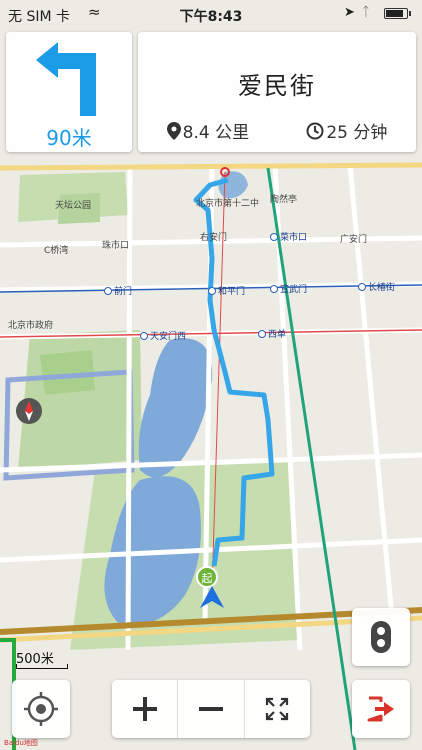 The width and height of the screenshot is (422, 750). What do you see at coordinates (66, 79) in the screenshot?
I see `turn-left-arrow-icon` at bounding box center [66, 79].